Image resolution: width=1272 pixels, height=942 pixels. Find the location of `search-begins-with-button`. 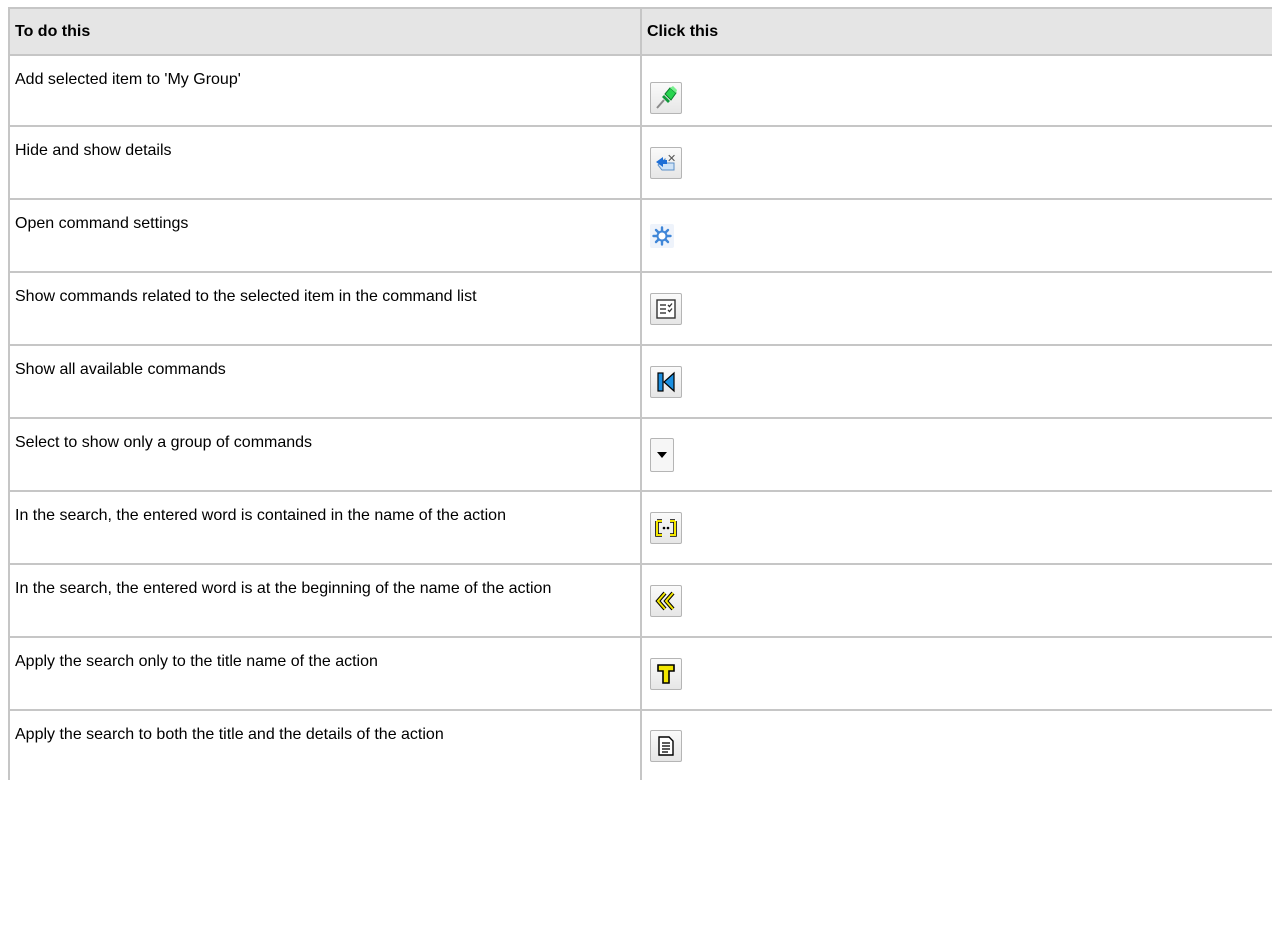

search-begins-with-button is located at coordinates (666, 600).